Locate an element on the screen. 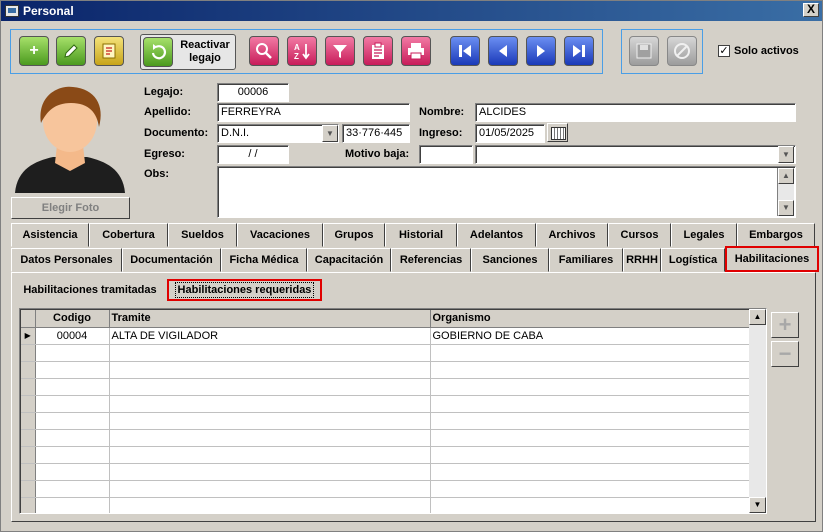 Image resolution: width=823 pixels, height=532 pixels. tab-sueldos: Sueldos is located at coordinates (202, 235).